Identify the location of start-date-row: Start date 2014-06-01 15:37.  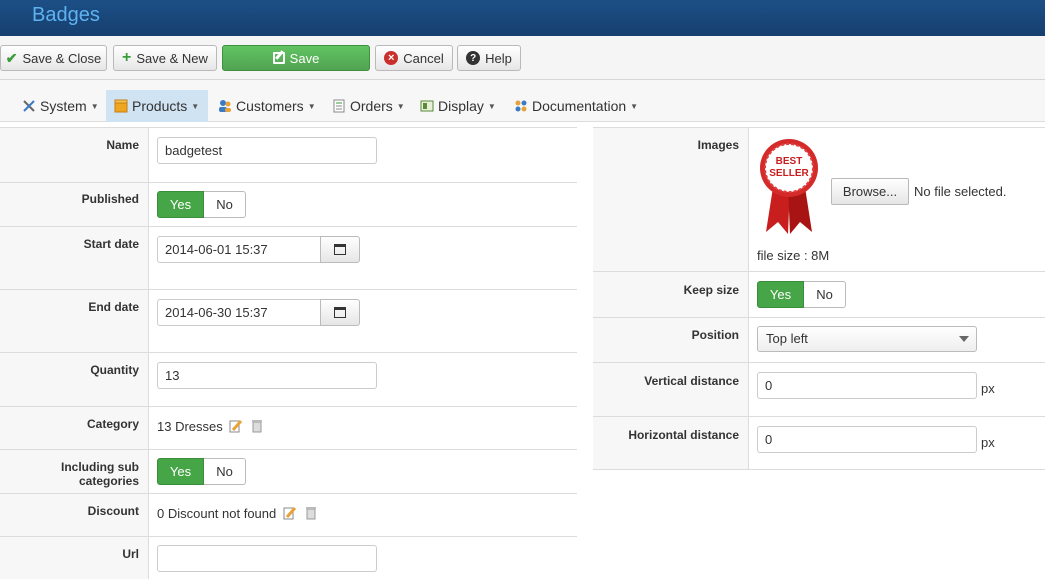
(288, 257).